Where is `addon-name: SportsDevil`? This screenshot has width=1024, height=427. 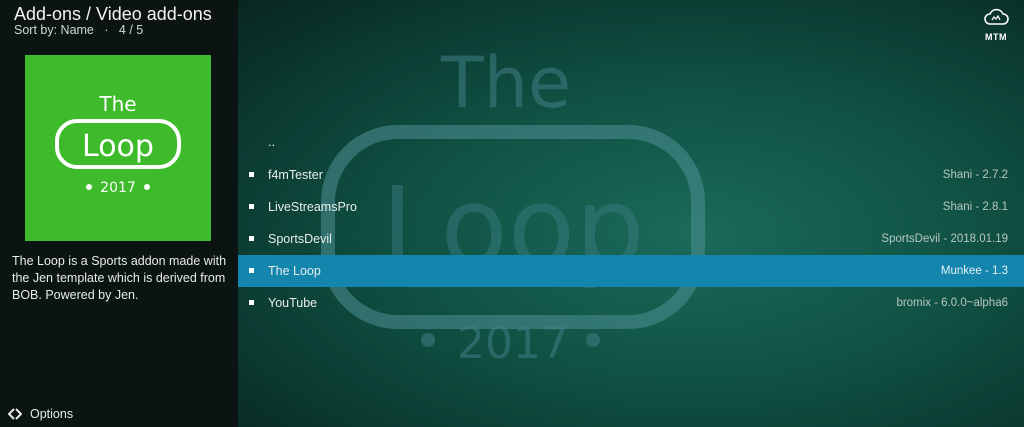
addon-name: SportsDevil is located at coordinates (300, 239).